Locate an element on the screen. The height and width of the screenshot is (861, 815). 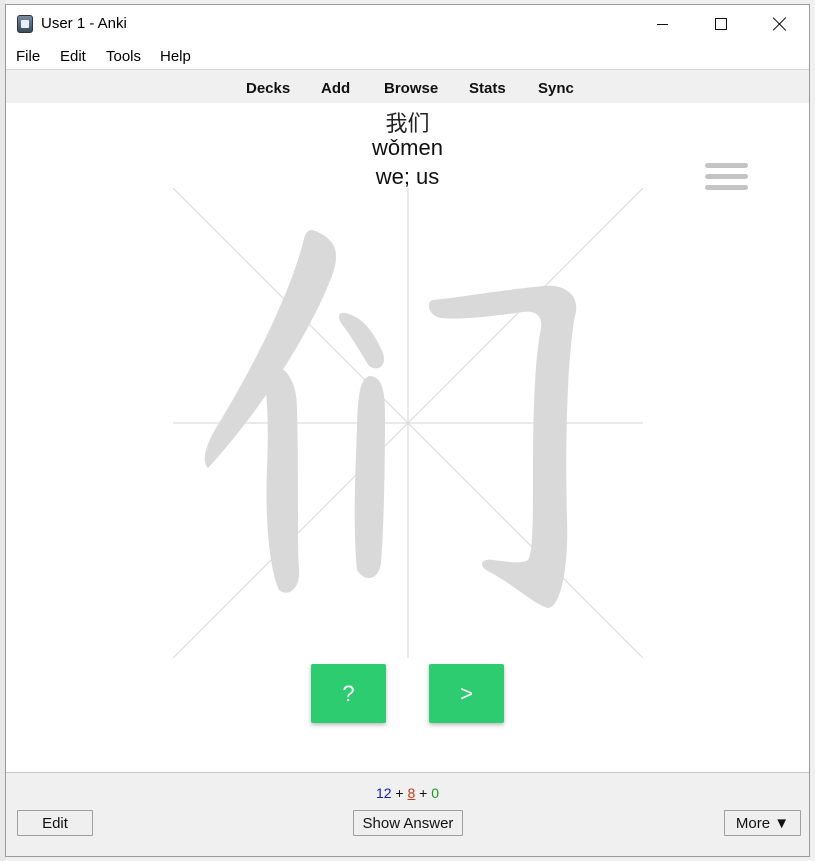
toolbar-decks: Decks is located at coordinates (268, 88).